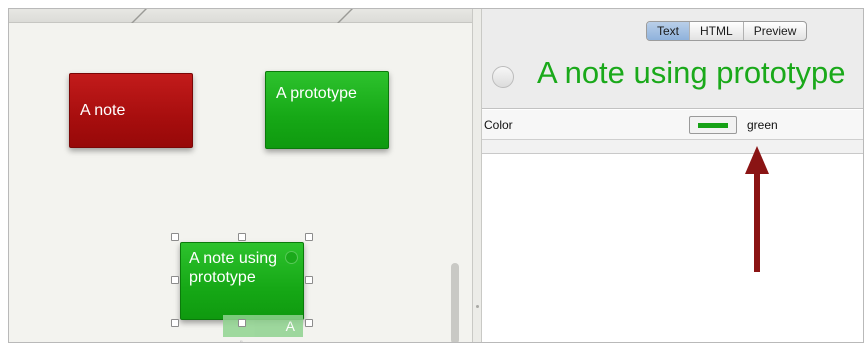 This screenshot has height=351, width=864. What do you see at coordinates (477, 175) in the screenshot?
I see `pane-splitter` at bounding box center [477, 175].